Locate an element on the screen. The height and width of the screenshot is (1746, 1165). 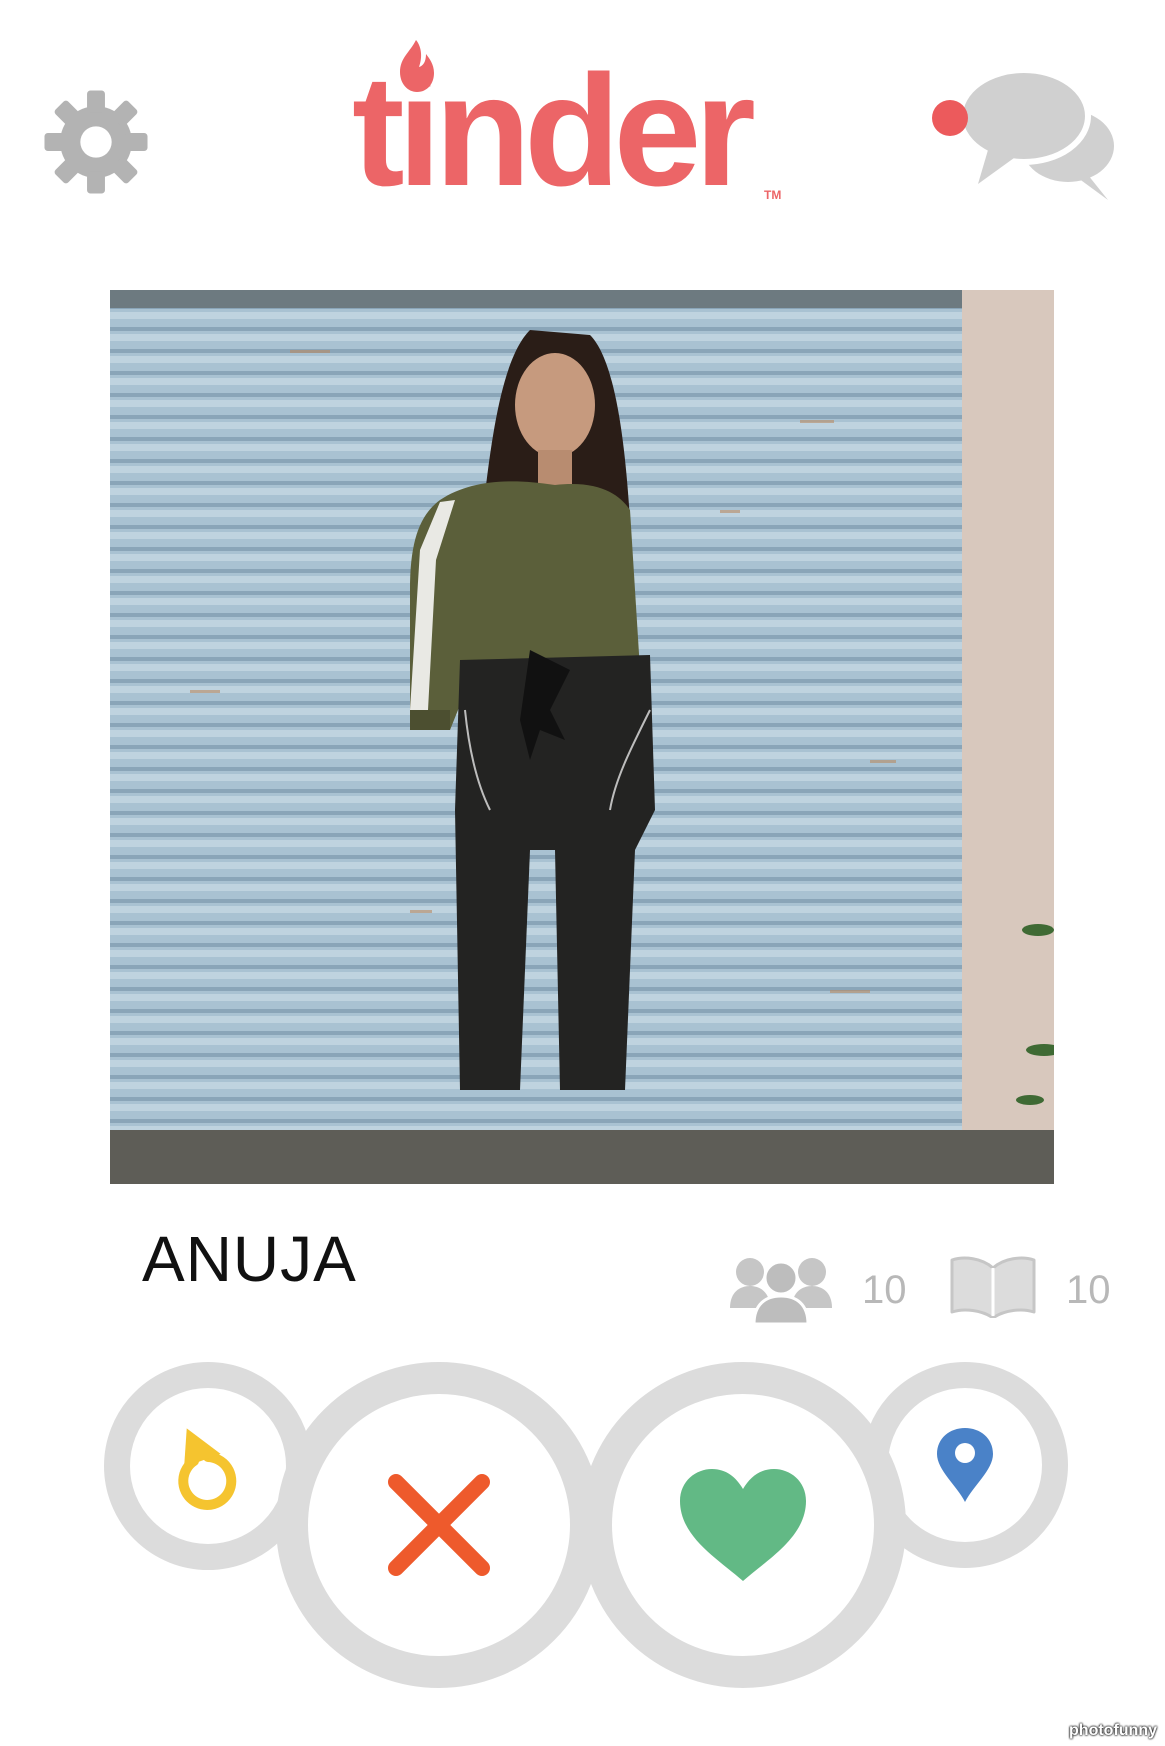
x-icon is located at coordinates (439, 1525).